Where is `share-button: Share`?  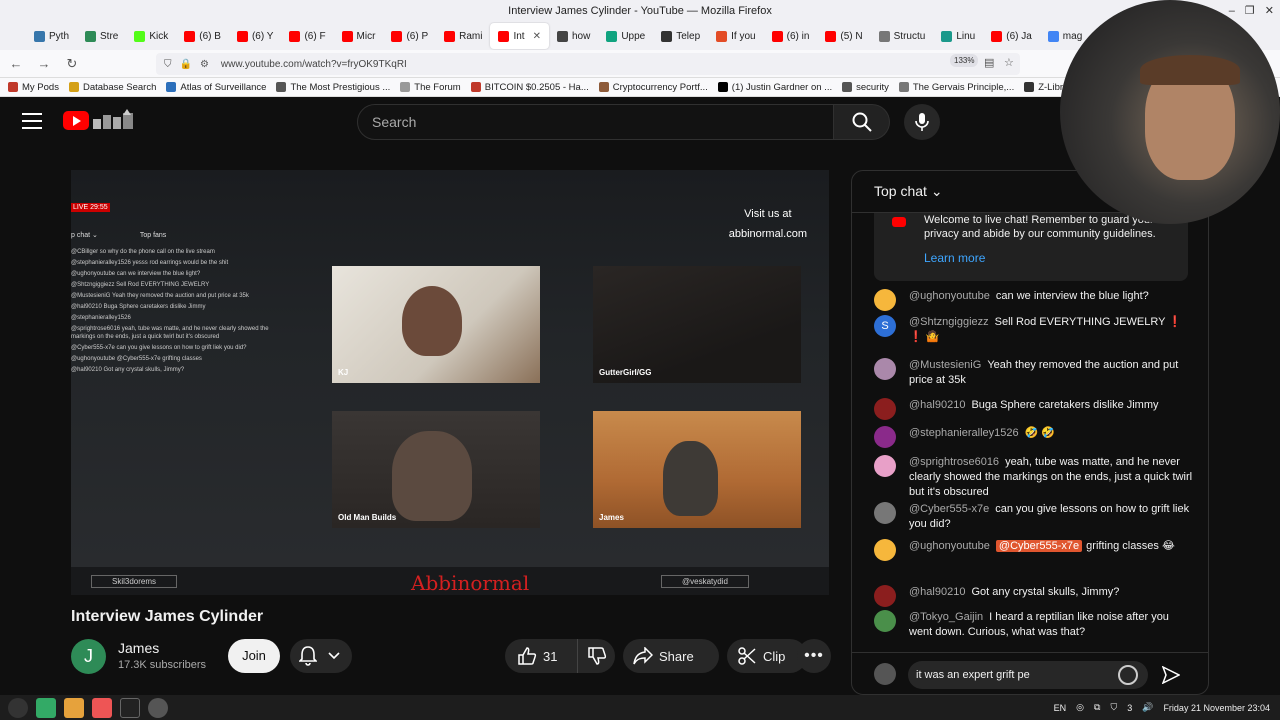 share-button: Share is located at coordinates (671, 656).